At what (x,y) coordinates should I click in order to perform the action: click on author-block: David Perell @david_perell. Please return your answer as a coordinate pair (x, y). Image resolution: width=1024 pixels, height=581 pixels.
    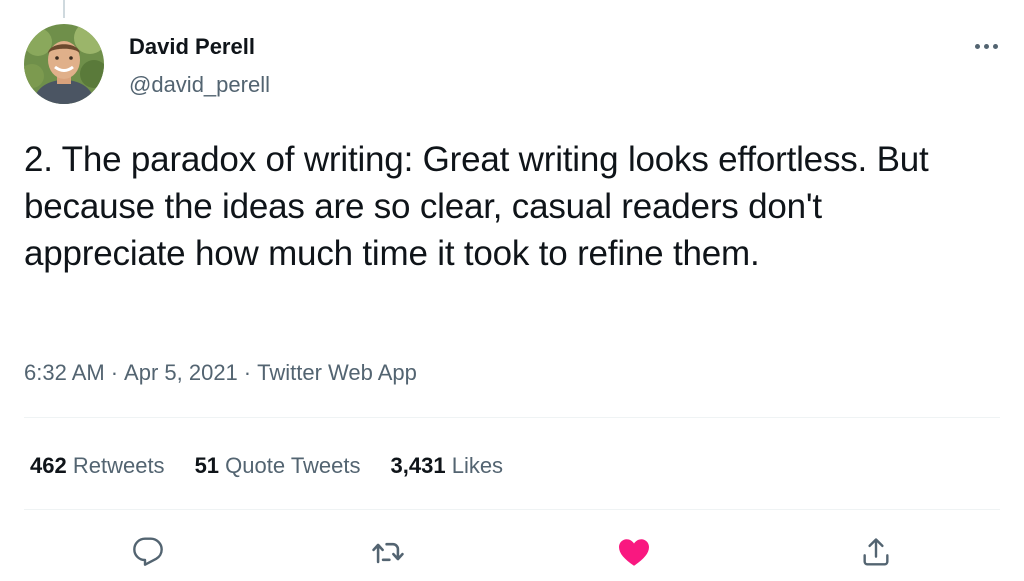
    Looking at the image, I should click on (199, 66).